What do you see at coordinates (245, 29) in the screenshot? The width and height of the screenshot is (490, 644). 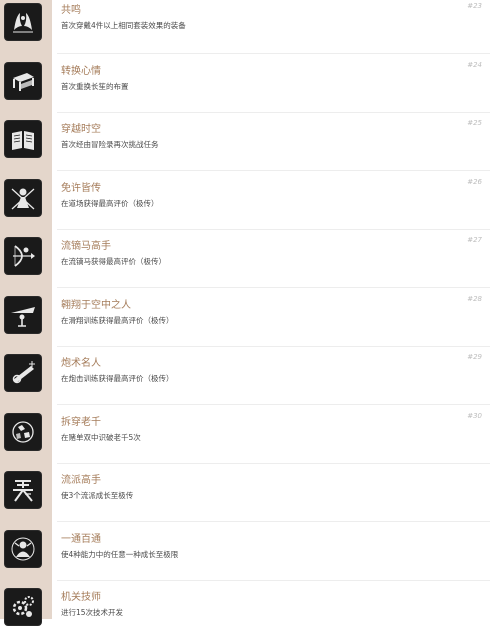 I see `achievement-row: 共鸣 首次穿戴4件以上相同套装效果的装备 #23` at bounding box center [245, 29].